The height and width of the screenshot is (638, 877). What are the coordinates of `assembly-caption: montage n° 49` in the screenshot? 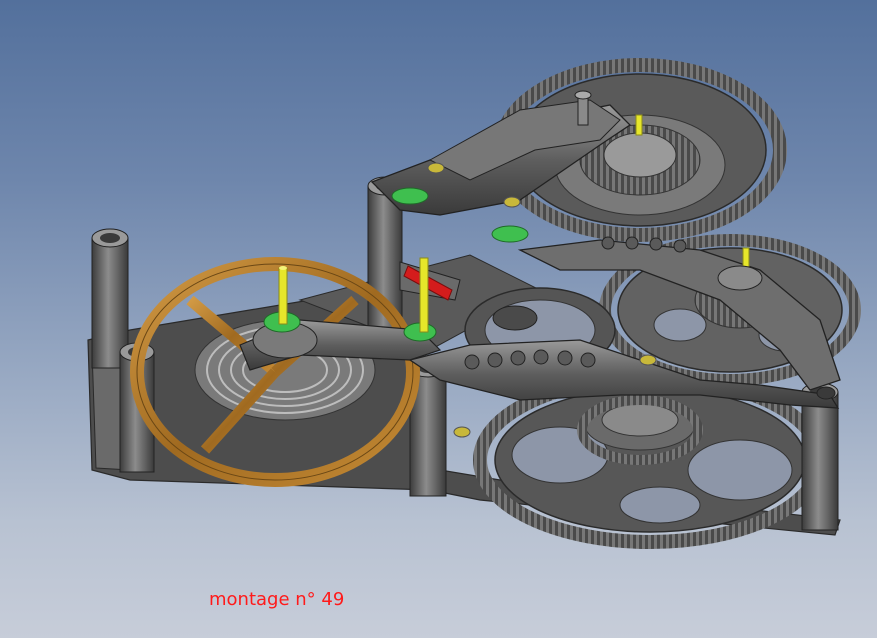 It's located at (277, 599).